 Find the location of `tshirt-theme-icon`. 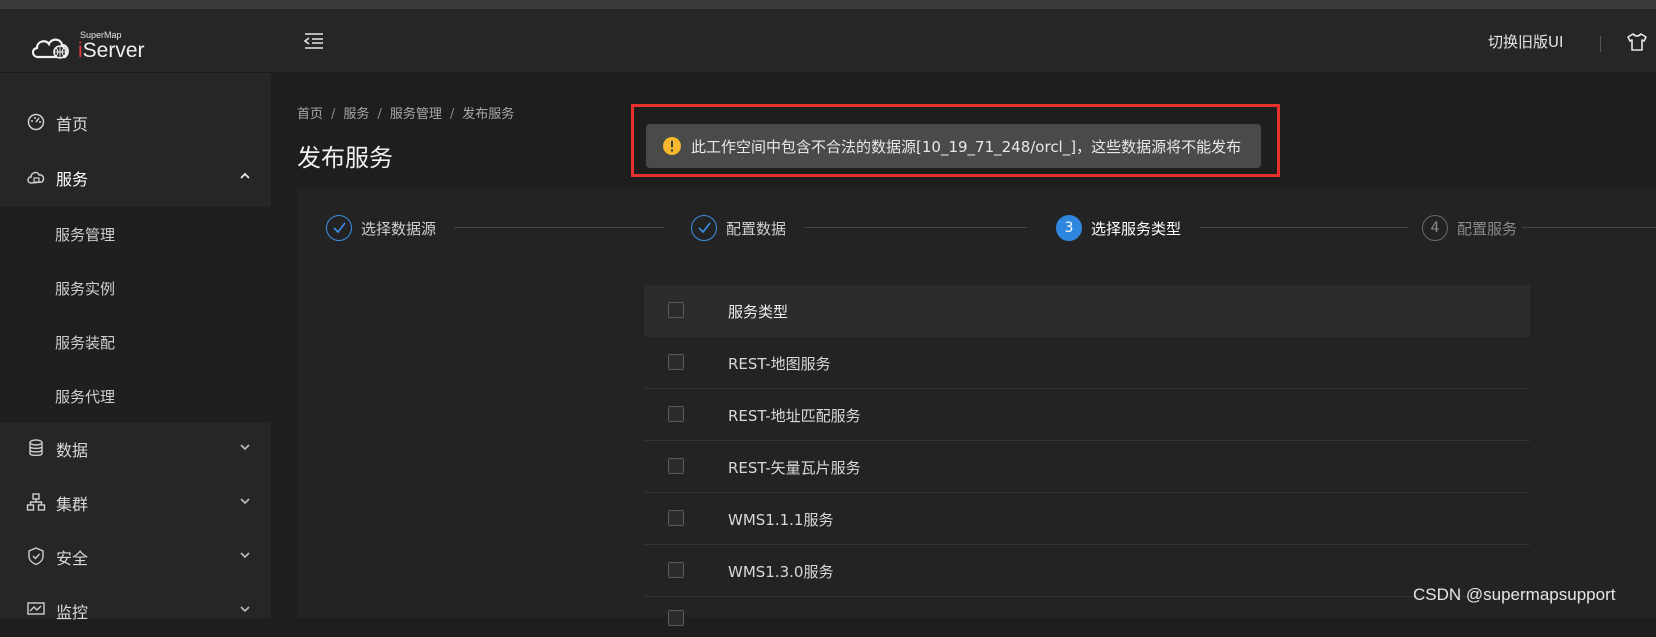

tshirt-theme-icon is located at coordinates (1637, 42).